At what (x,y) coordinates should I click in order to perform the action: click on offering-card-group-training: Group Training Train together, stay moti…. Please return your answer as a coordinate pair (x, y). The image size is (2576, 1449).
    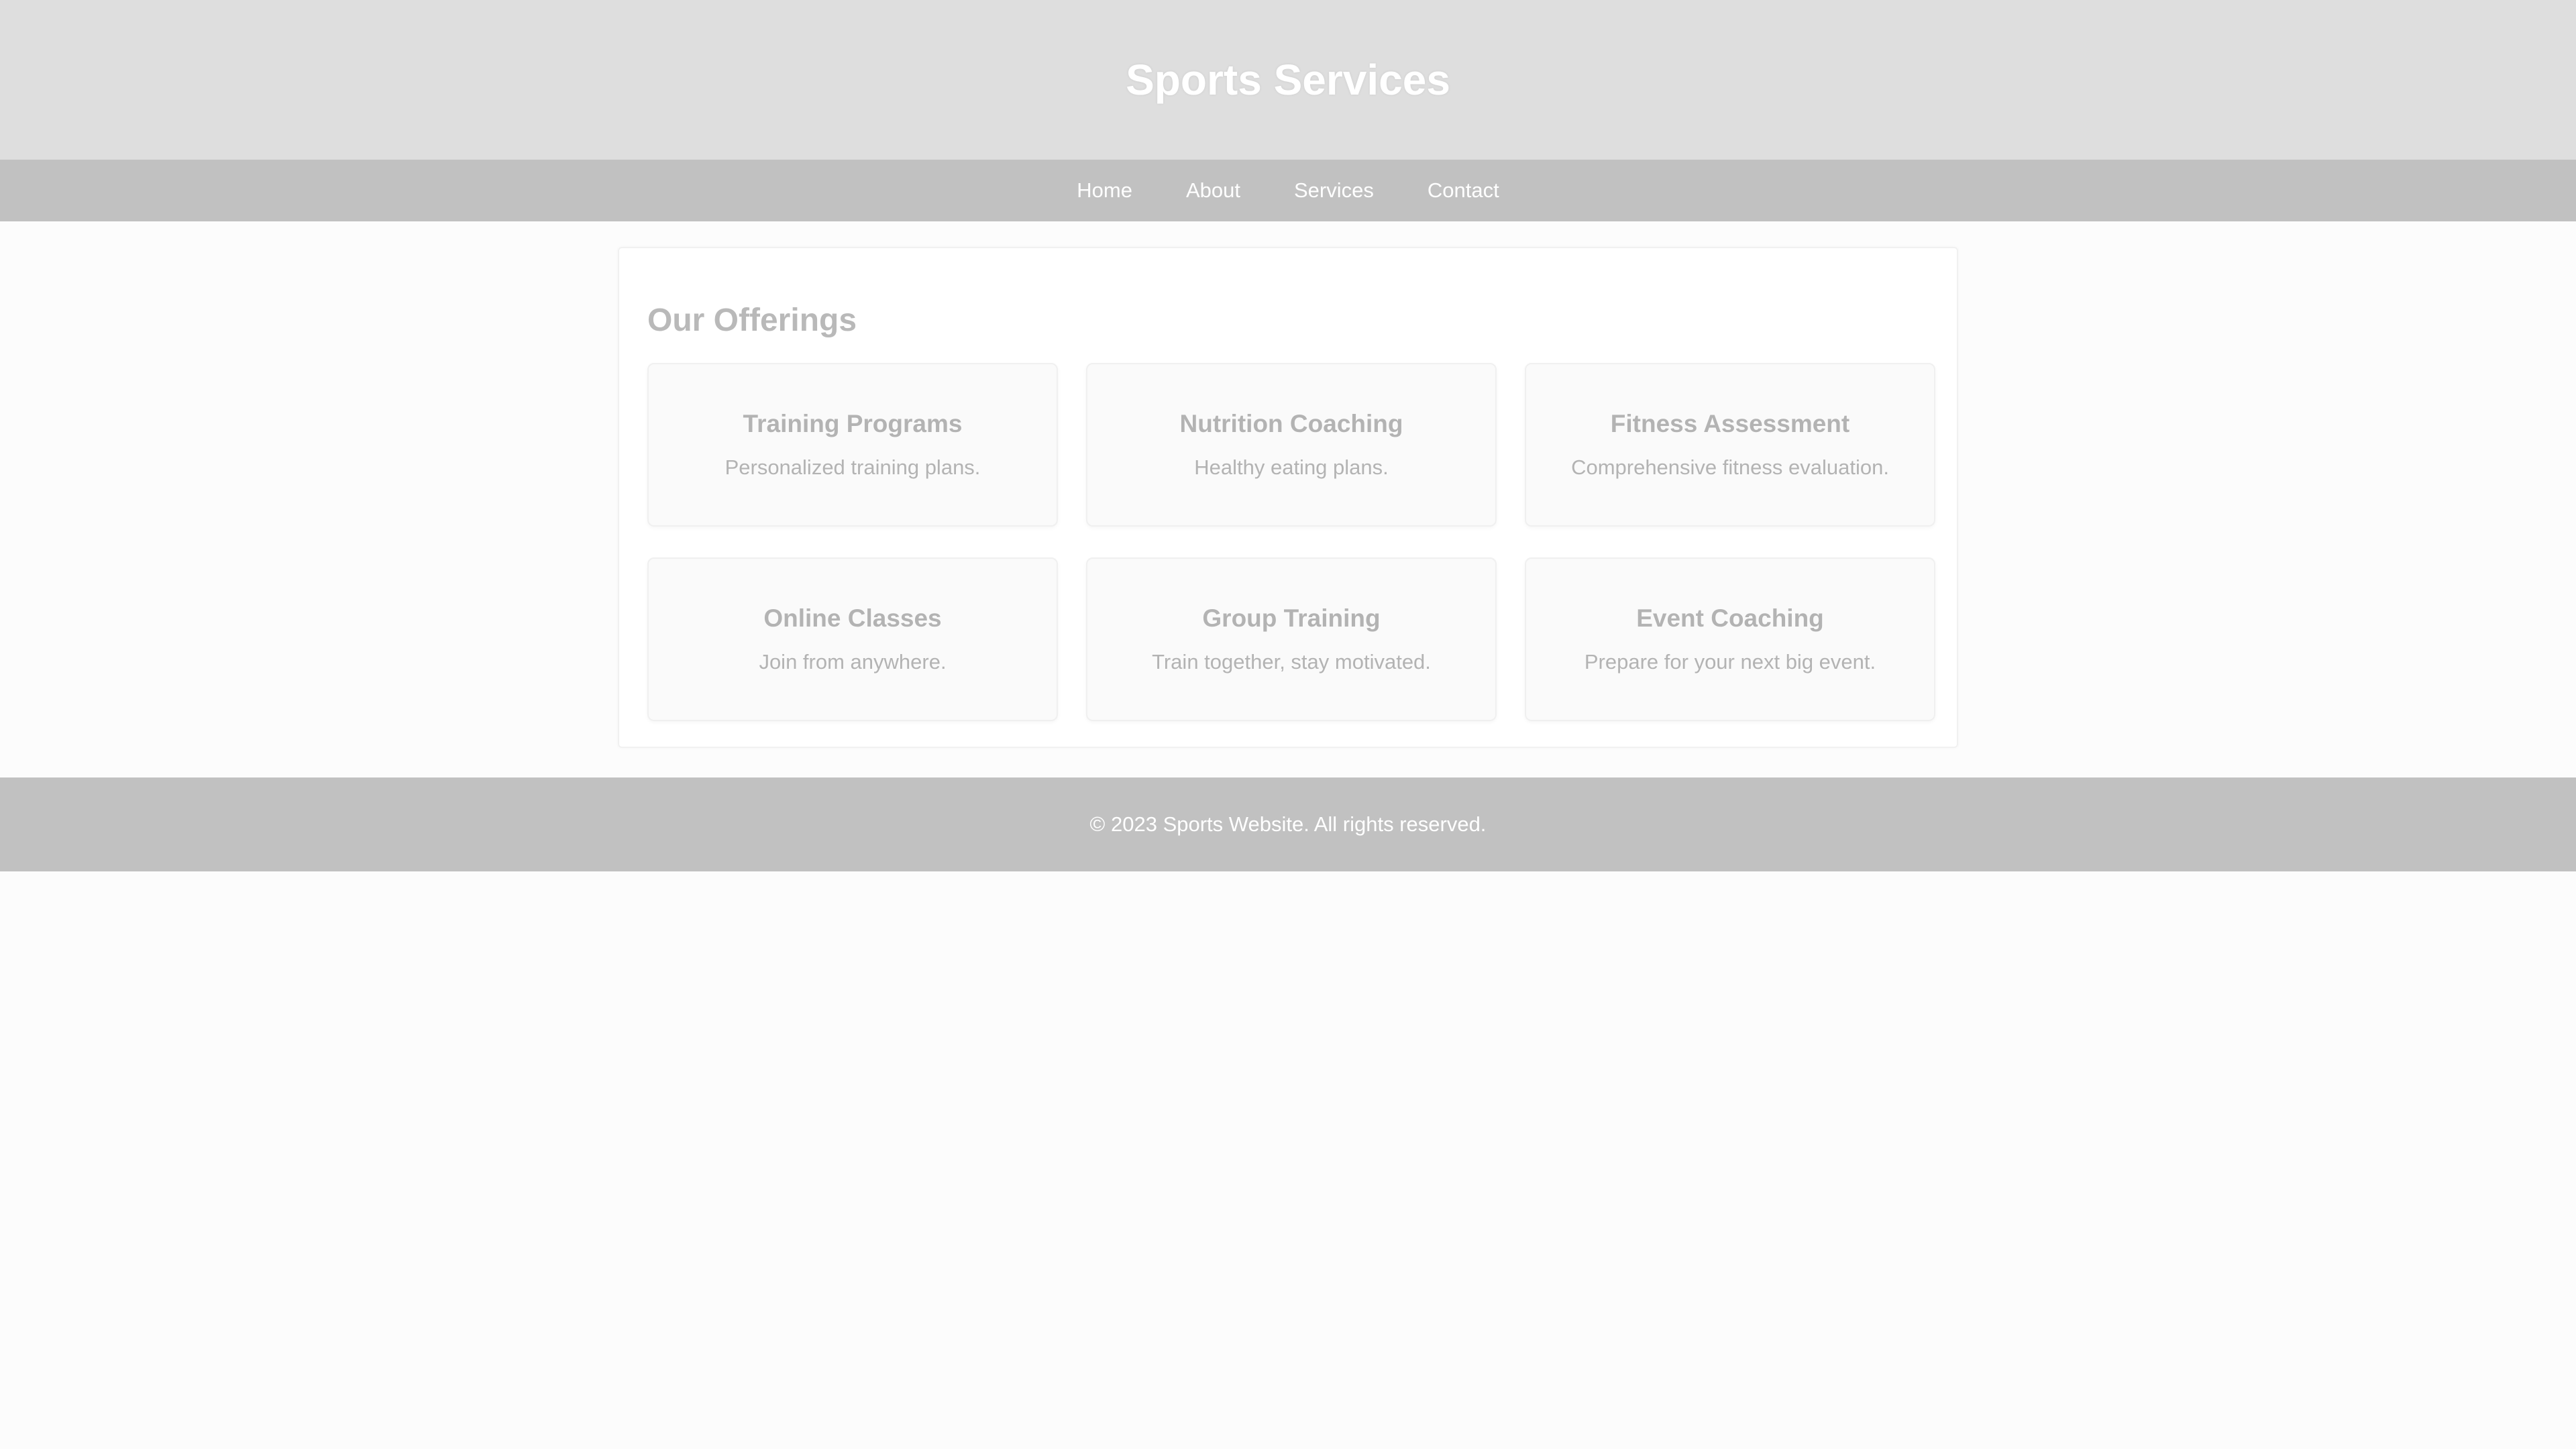
    Looking at the image, I should click on (1291, 639).